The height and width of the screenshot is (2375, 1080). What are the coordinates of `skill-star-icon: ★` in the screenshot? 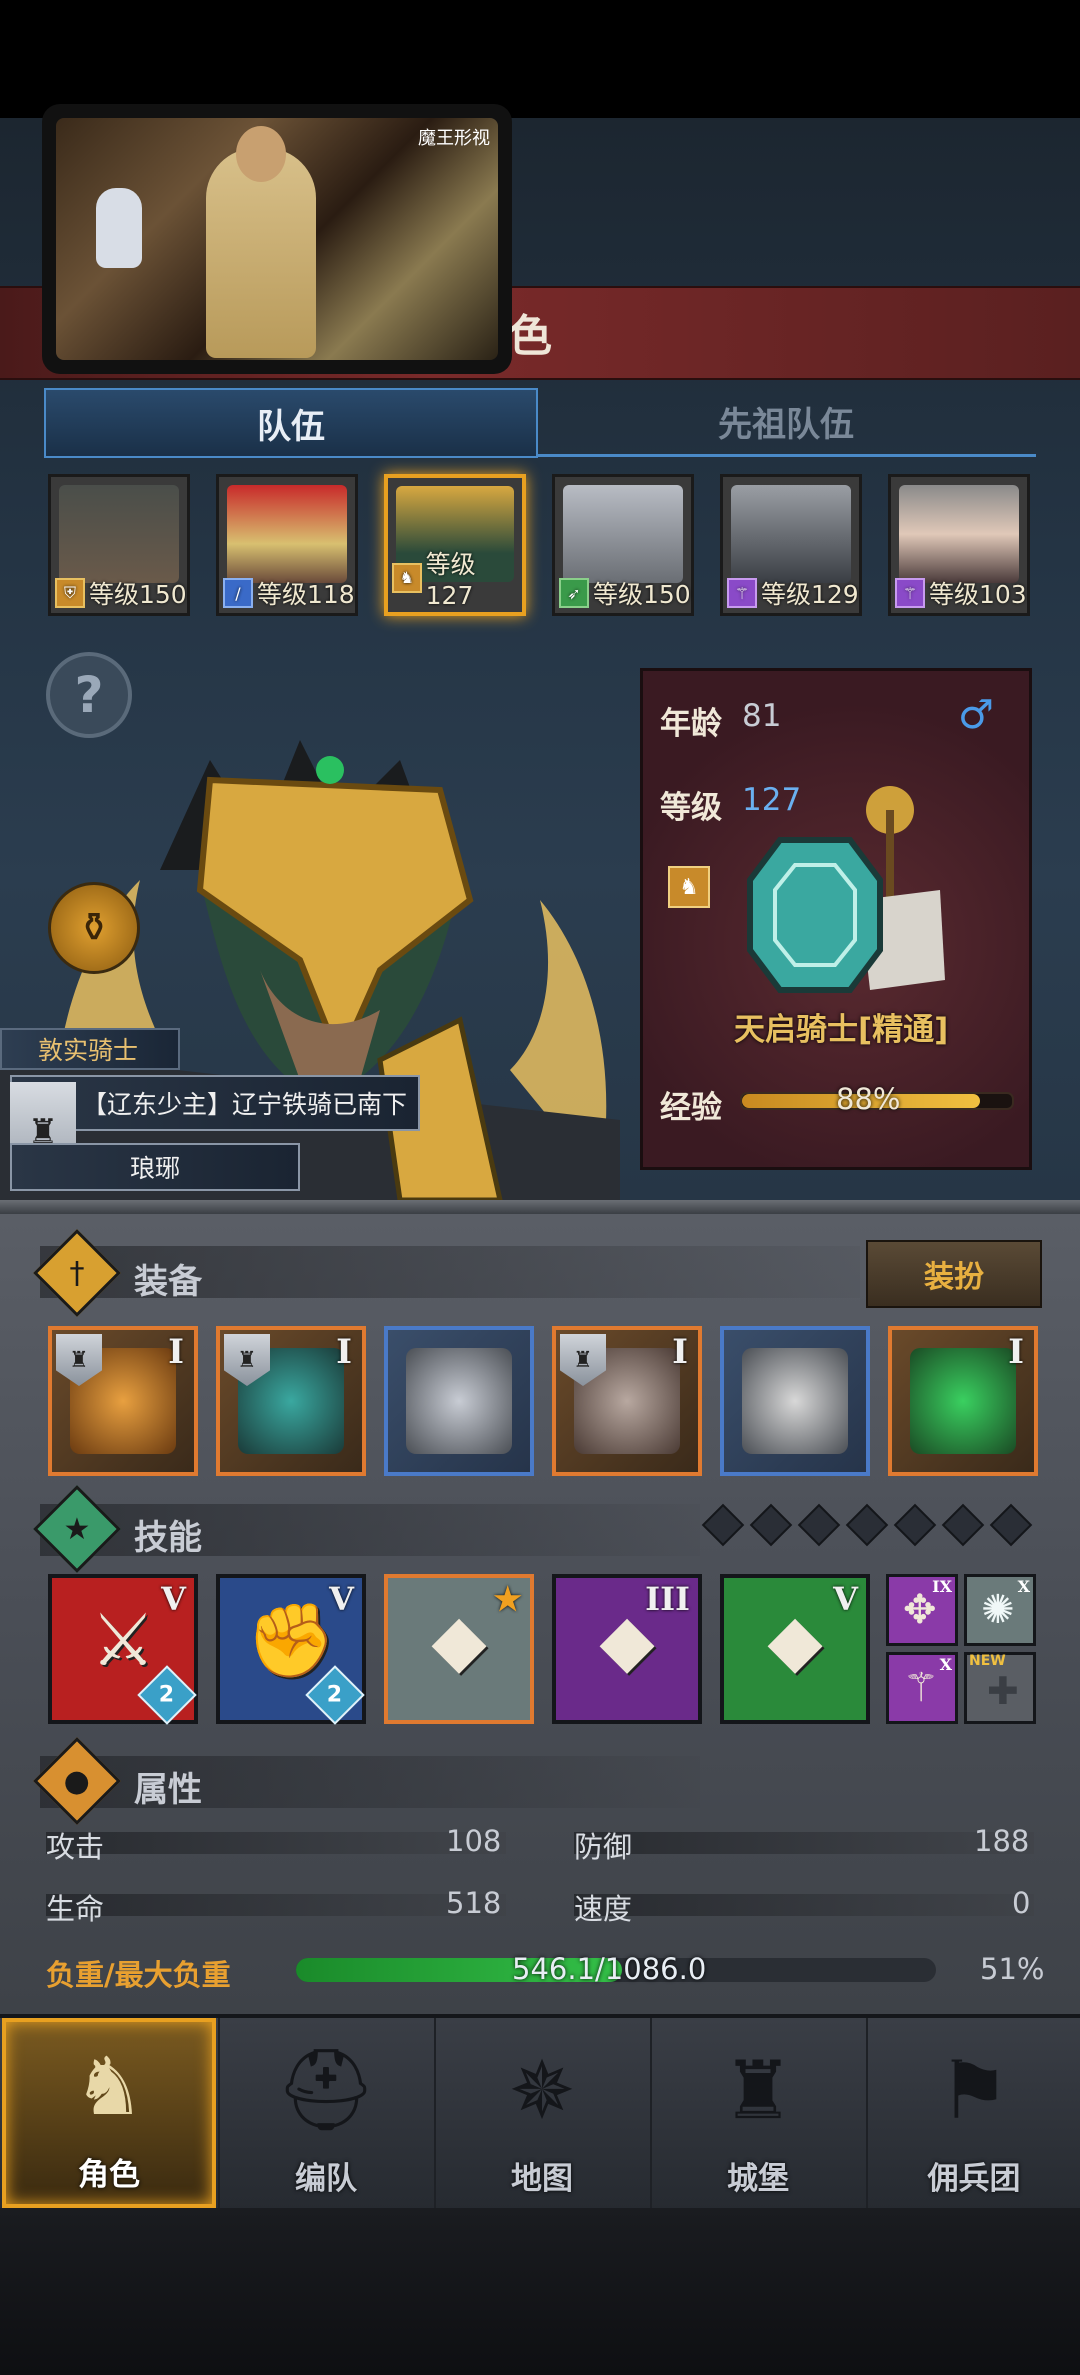 It's located at (507, 1599).